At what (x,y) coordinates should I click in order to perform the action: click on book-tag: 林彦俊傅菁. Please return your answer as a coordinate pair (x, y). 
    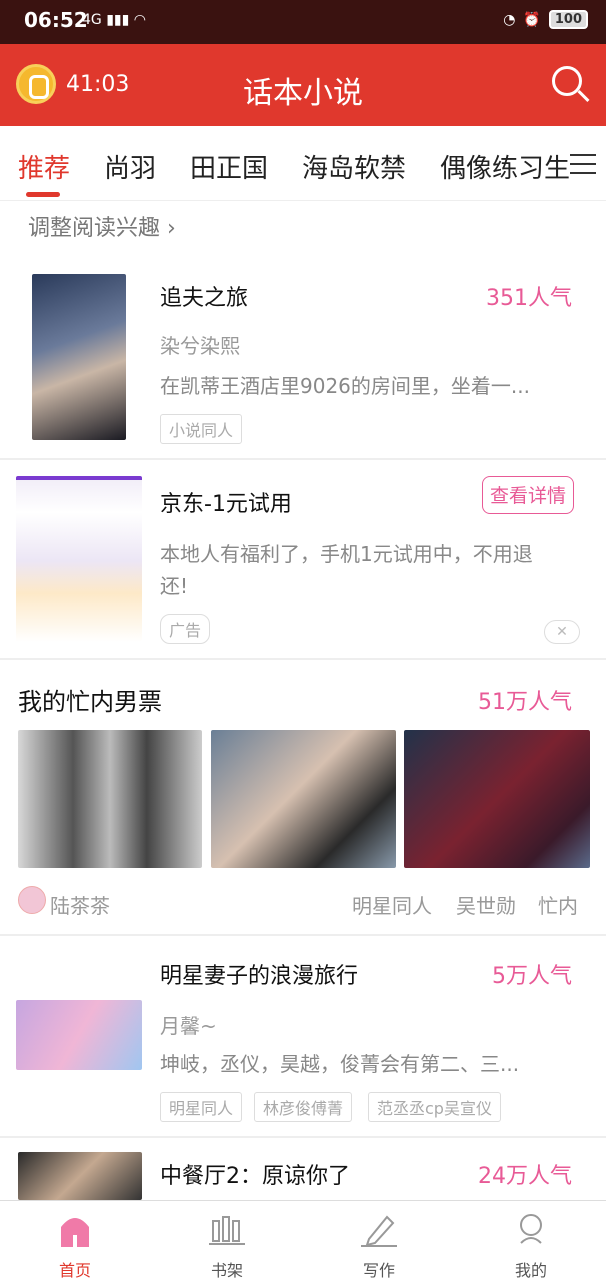
    Looking at the image, I should click on (303, 1107).